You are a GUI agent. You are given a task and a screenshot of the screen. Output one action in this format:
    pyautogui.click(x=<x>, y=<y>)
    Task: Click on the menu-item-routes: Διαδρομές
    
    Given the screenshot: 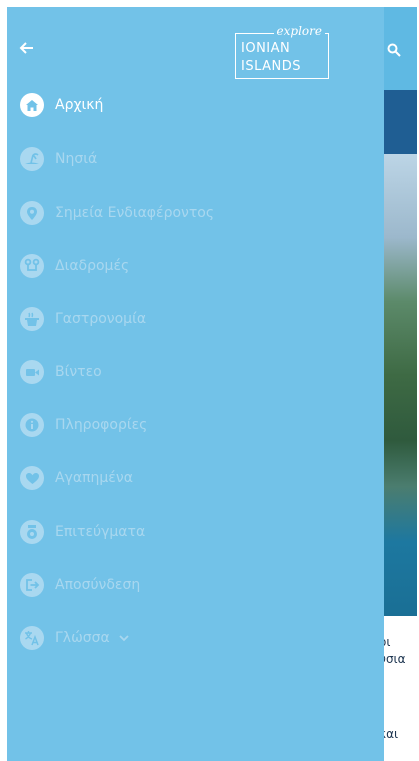 What is the action you would take?
    pyautogui.click(x=74, y=266)
    